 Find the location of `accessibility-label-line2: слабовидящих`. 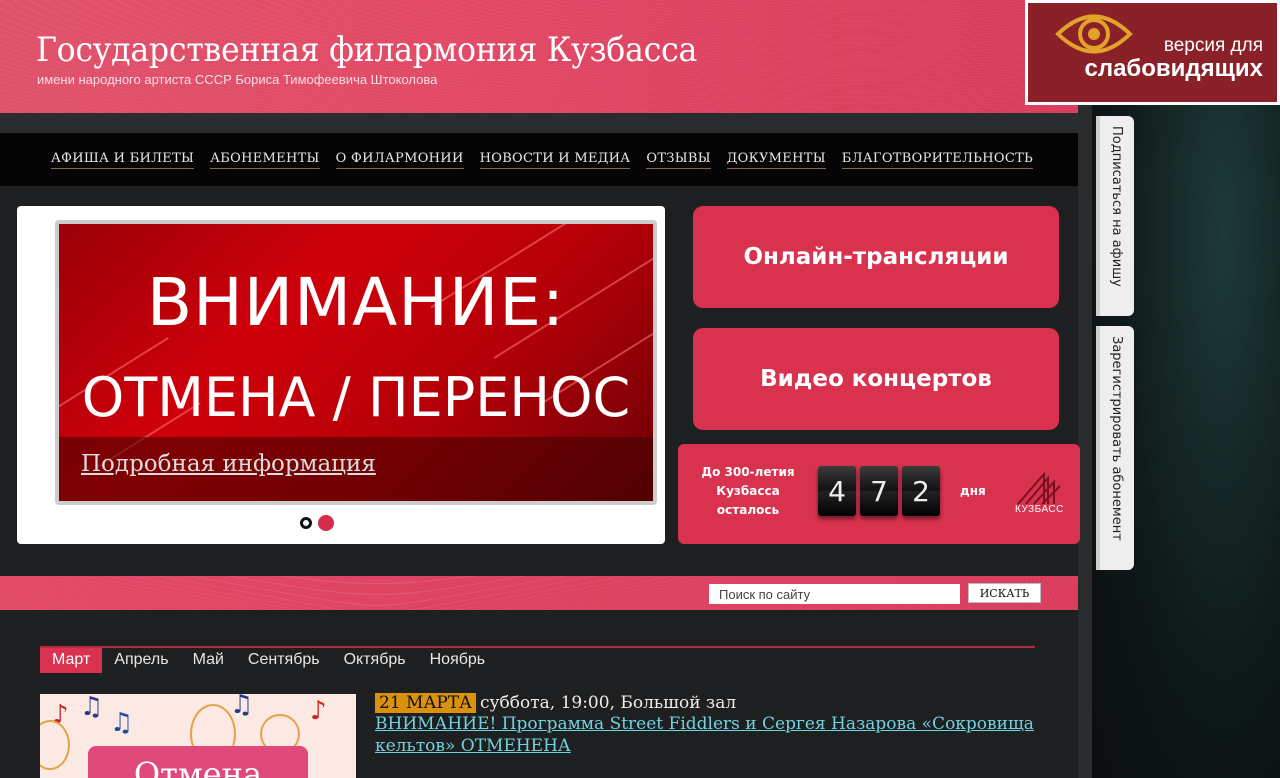

accessibility-label-line2: слабовидящих is located at coordinates (1173, 68).